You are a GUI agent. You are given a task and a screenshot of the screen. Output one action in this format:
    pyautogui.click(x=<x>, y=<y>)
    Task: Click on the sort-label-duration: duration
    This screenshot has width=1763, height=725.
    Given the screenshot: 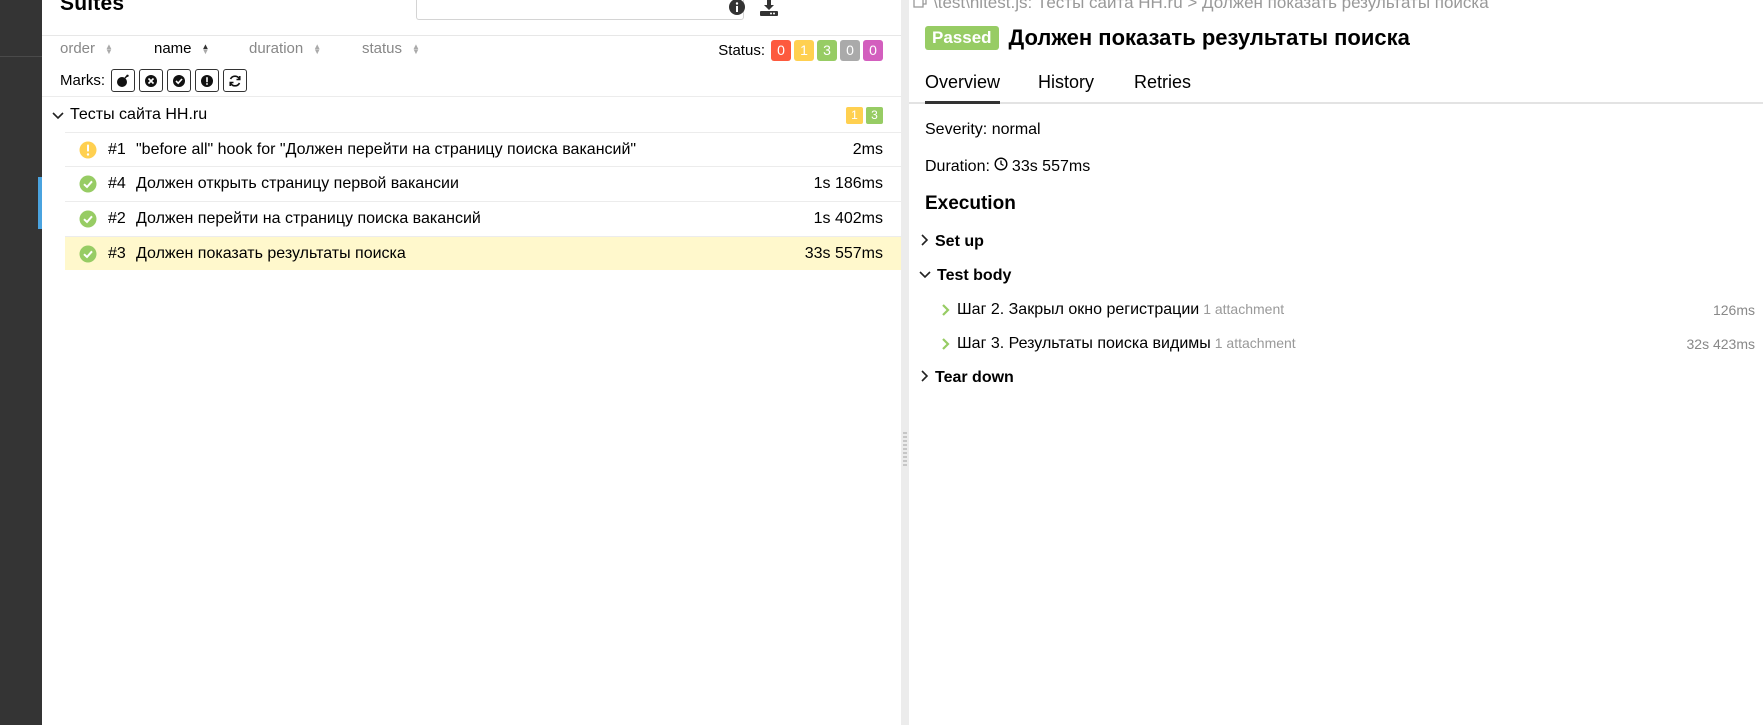 What is the action you would take?
    pyautogui.click(x=276, y=48)
    